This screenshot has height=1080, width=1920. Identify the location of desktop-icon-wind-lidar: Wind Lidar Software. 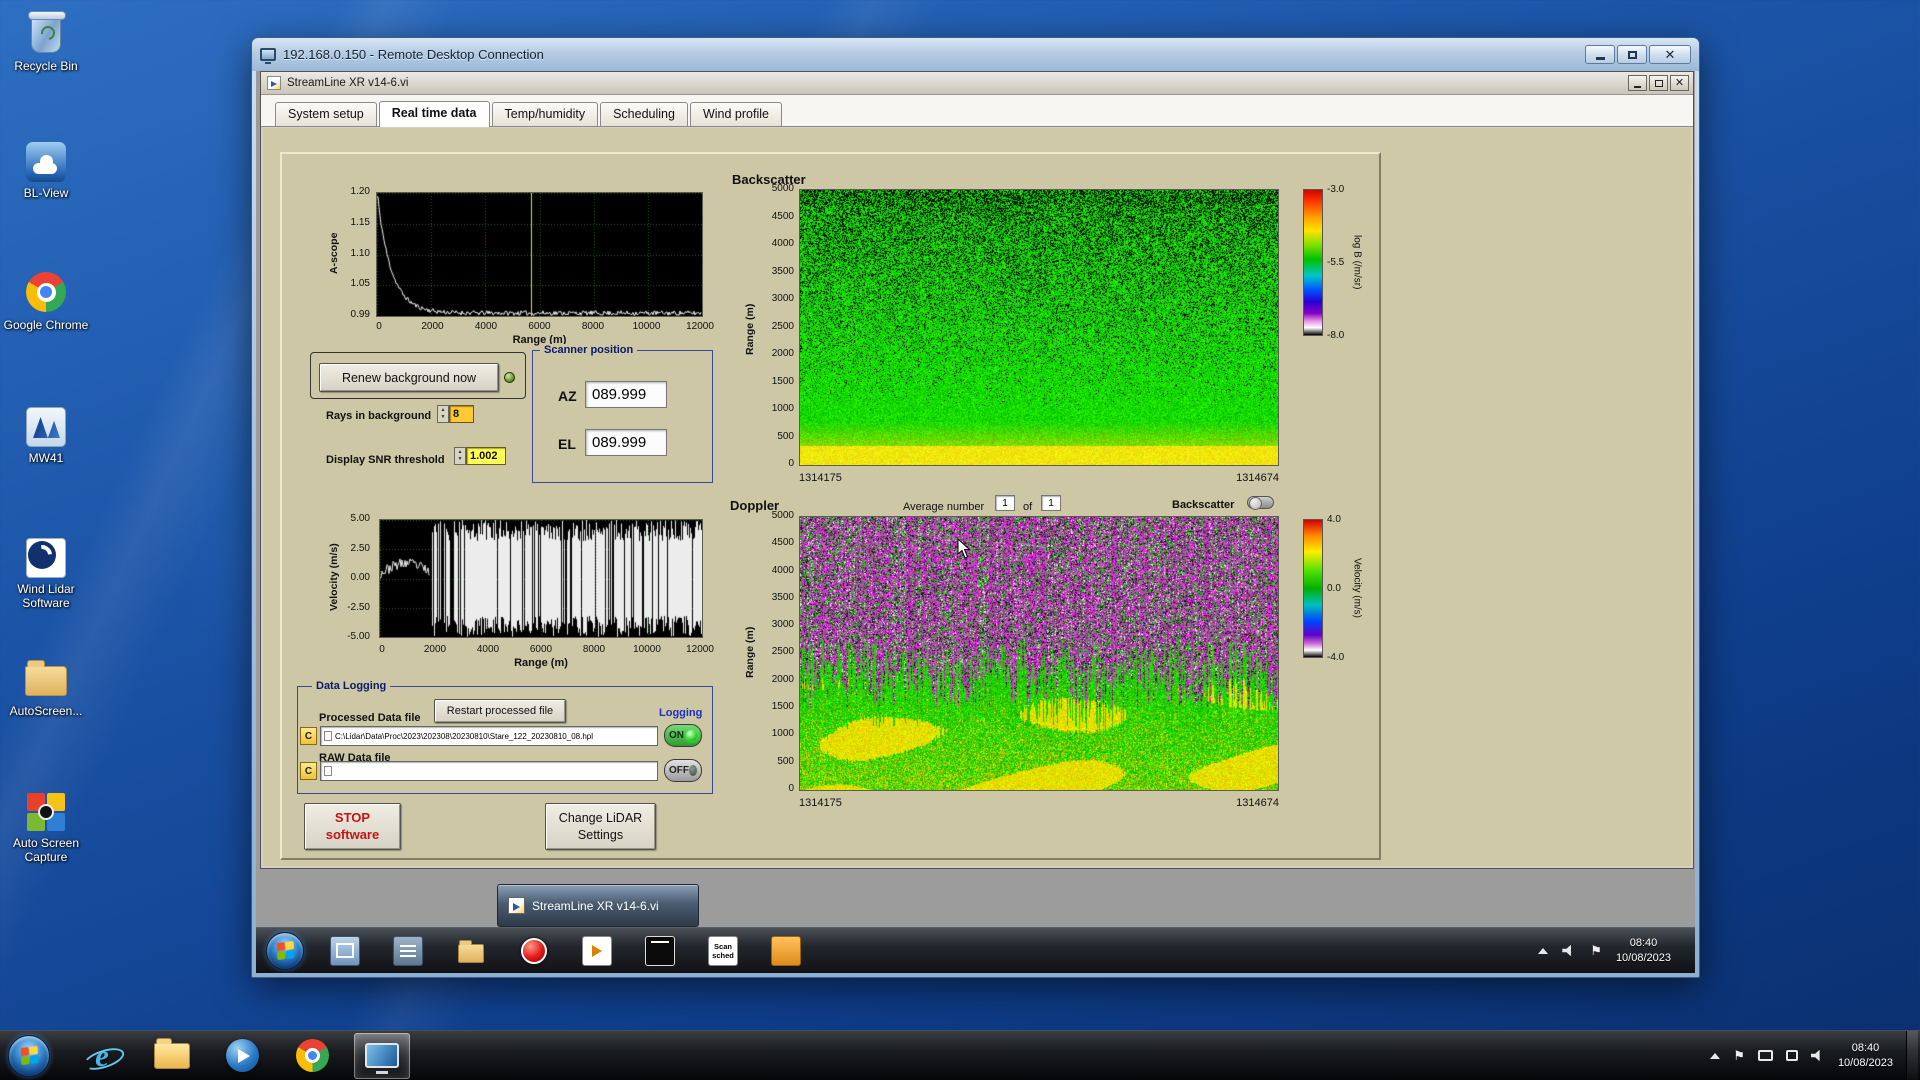
(46, 573).